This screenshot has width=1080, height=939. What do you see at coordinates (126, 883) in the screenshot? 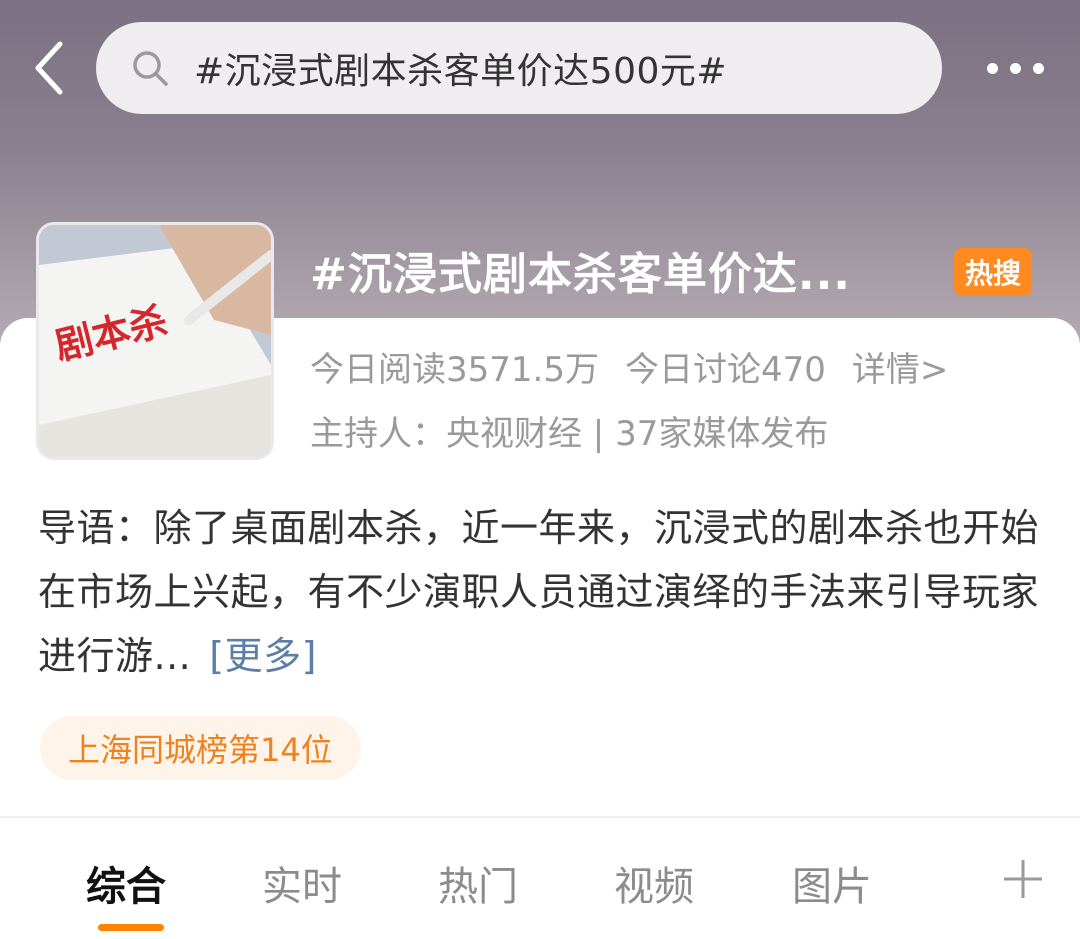
I see `tab-comprehensive: 综合` at bounding box center [126, 883].